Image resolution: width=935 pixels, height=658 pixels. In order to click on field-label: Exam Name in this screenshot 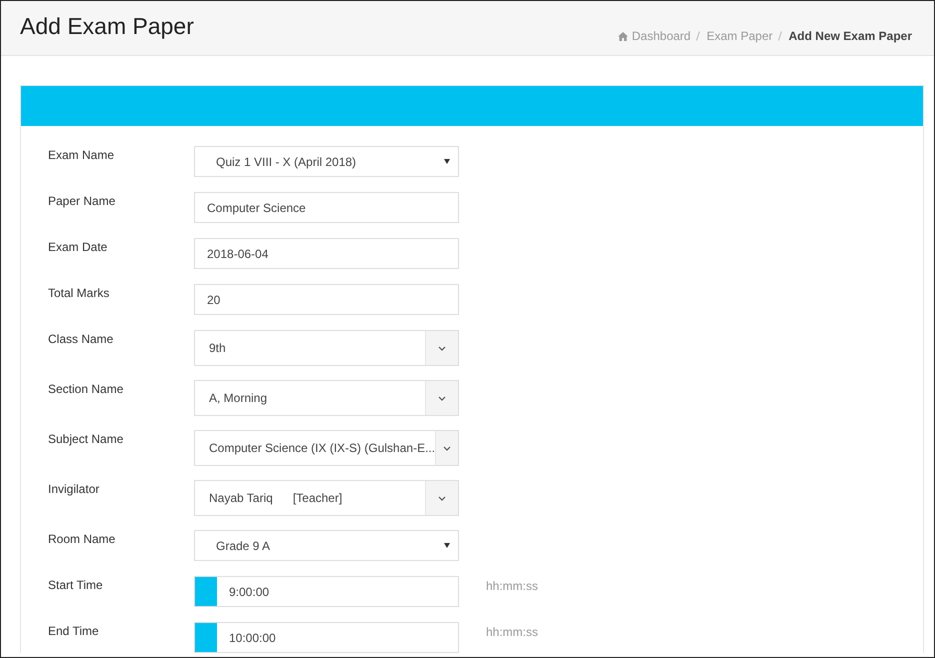, I will do `click(82, 155)`.